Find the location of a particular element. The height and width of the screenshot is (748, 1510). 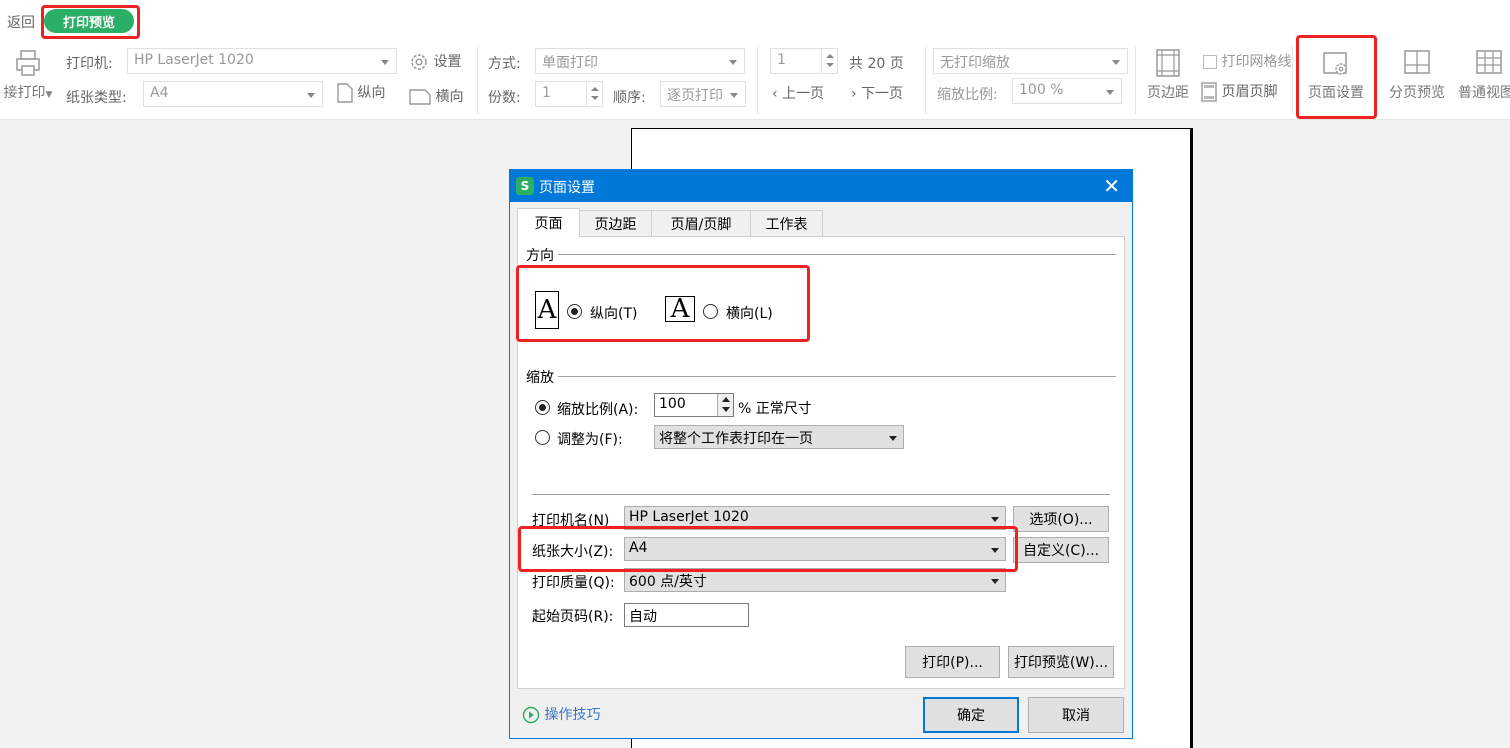

page-break-icon is located at coordinates (1417, 62).